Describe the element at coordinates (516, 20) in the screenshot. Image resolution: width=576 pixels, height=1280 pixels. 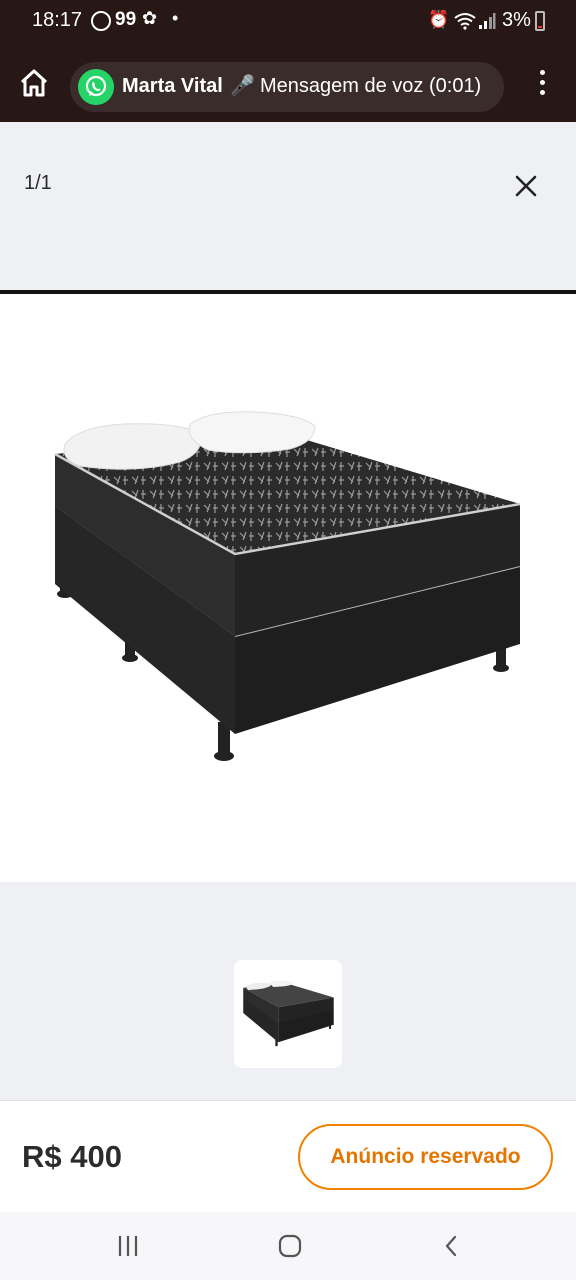
I see `battery-percent: 3%` at that location.